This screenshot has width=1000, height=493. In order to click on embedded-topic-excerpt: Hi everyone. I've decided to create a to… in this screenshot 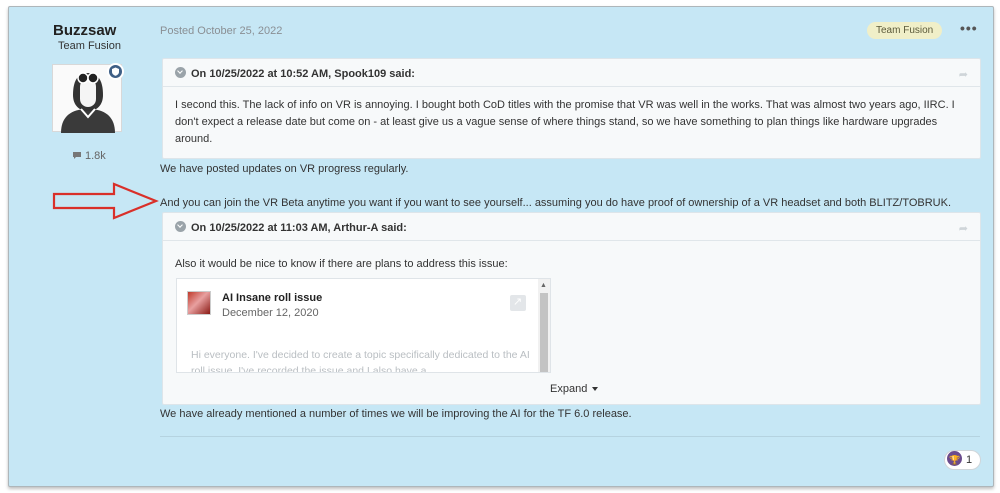, I will do `click(360, 361)`.